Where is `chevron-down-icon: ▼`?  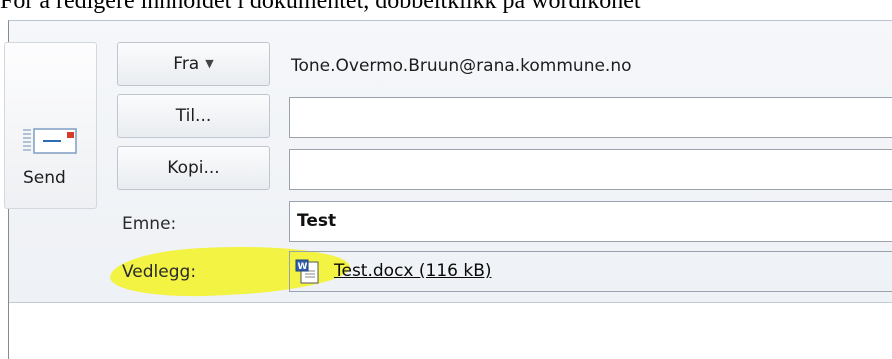
chevron-down-icon: ▼ is located at coordinates (209, 63).